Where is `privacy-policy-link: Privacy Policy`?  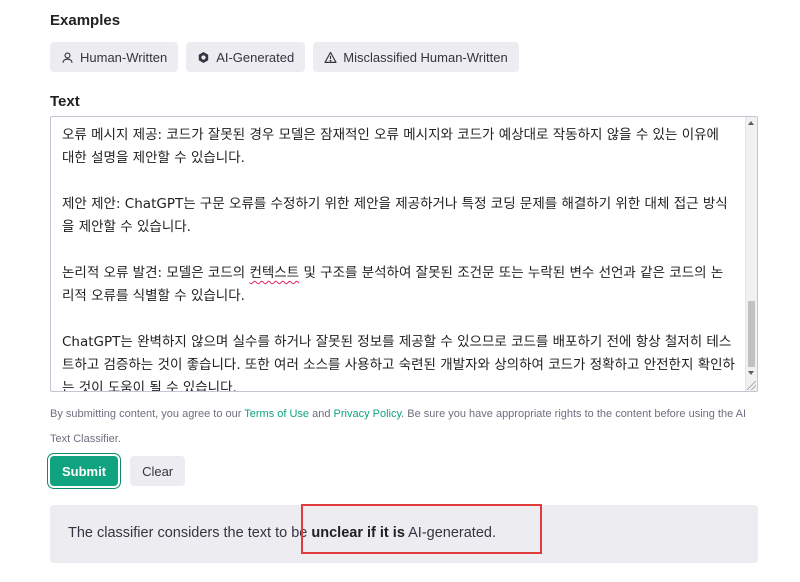 privacy-policy-link: Privacy Policy is located at coordinates (368, 414).